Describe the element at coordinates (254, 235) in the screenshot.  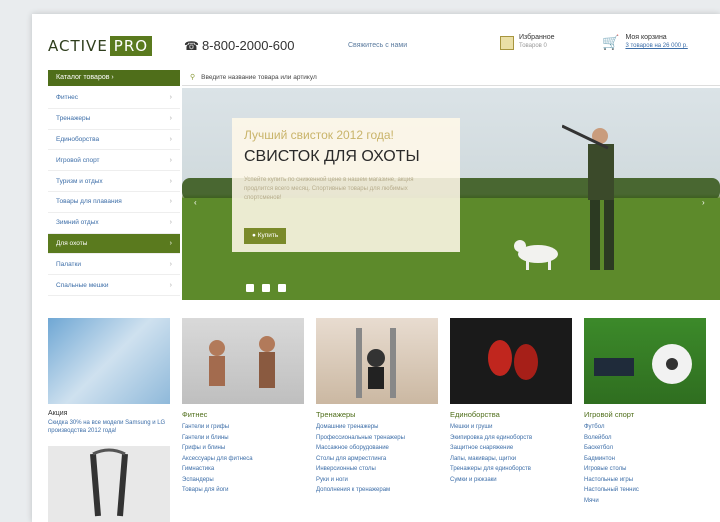
I see `buy-icon: ●` at that location.